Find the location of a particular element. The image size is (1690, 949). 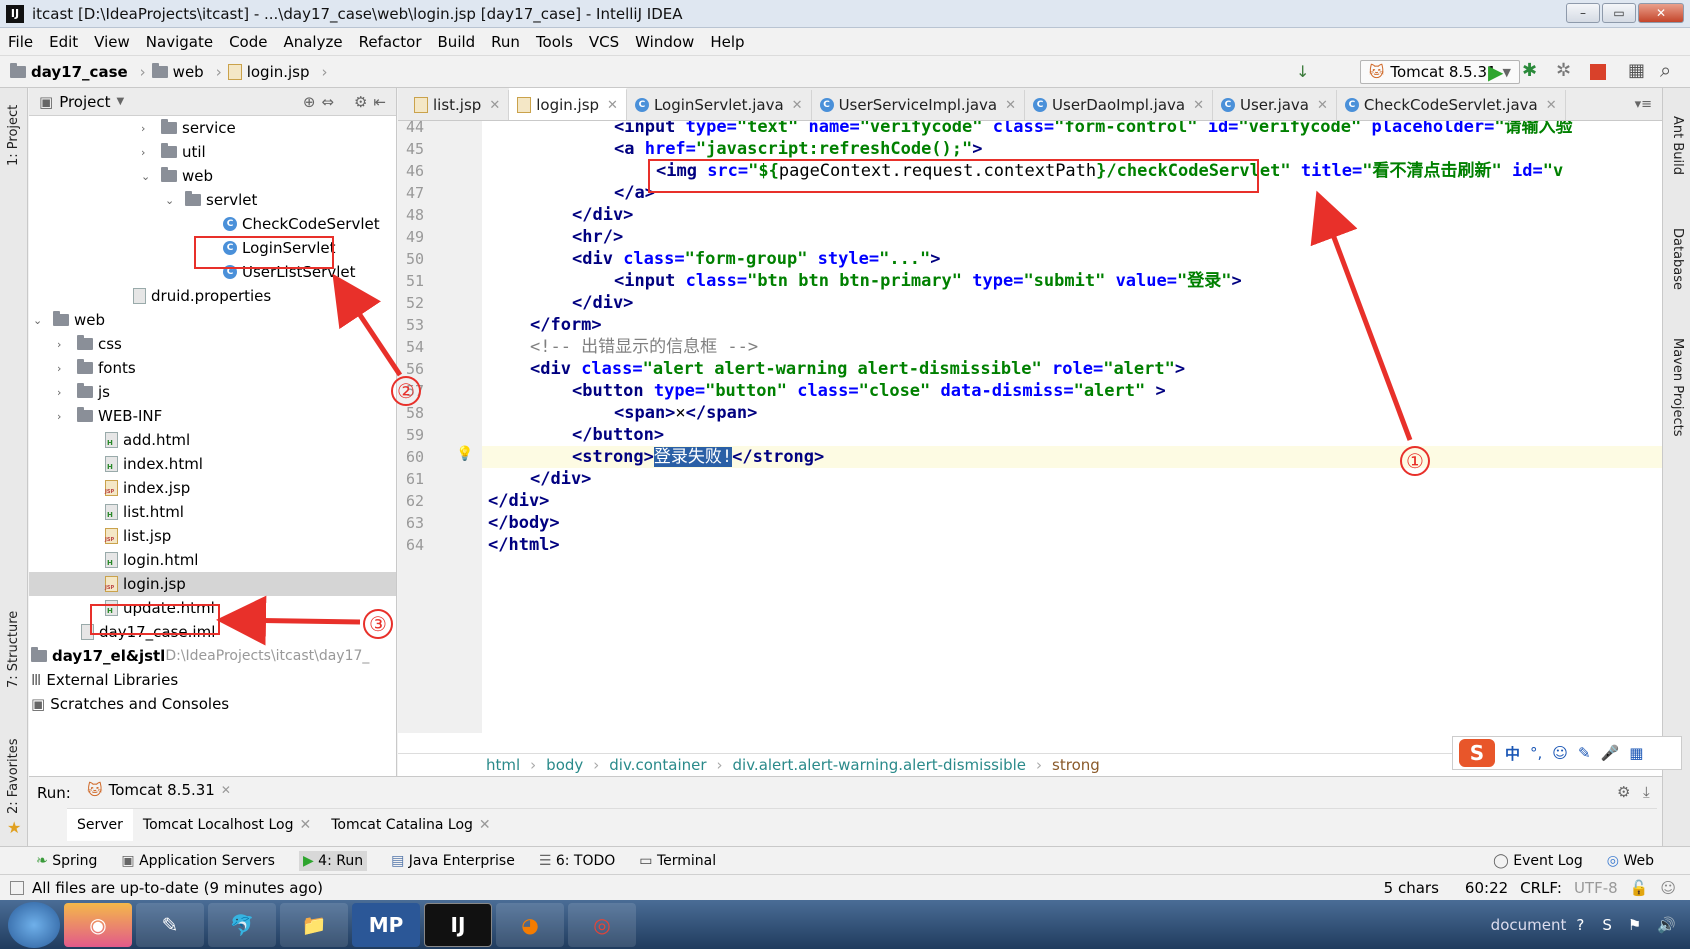

annotation-number-1: ① is located at coordinates (1415, 461).